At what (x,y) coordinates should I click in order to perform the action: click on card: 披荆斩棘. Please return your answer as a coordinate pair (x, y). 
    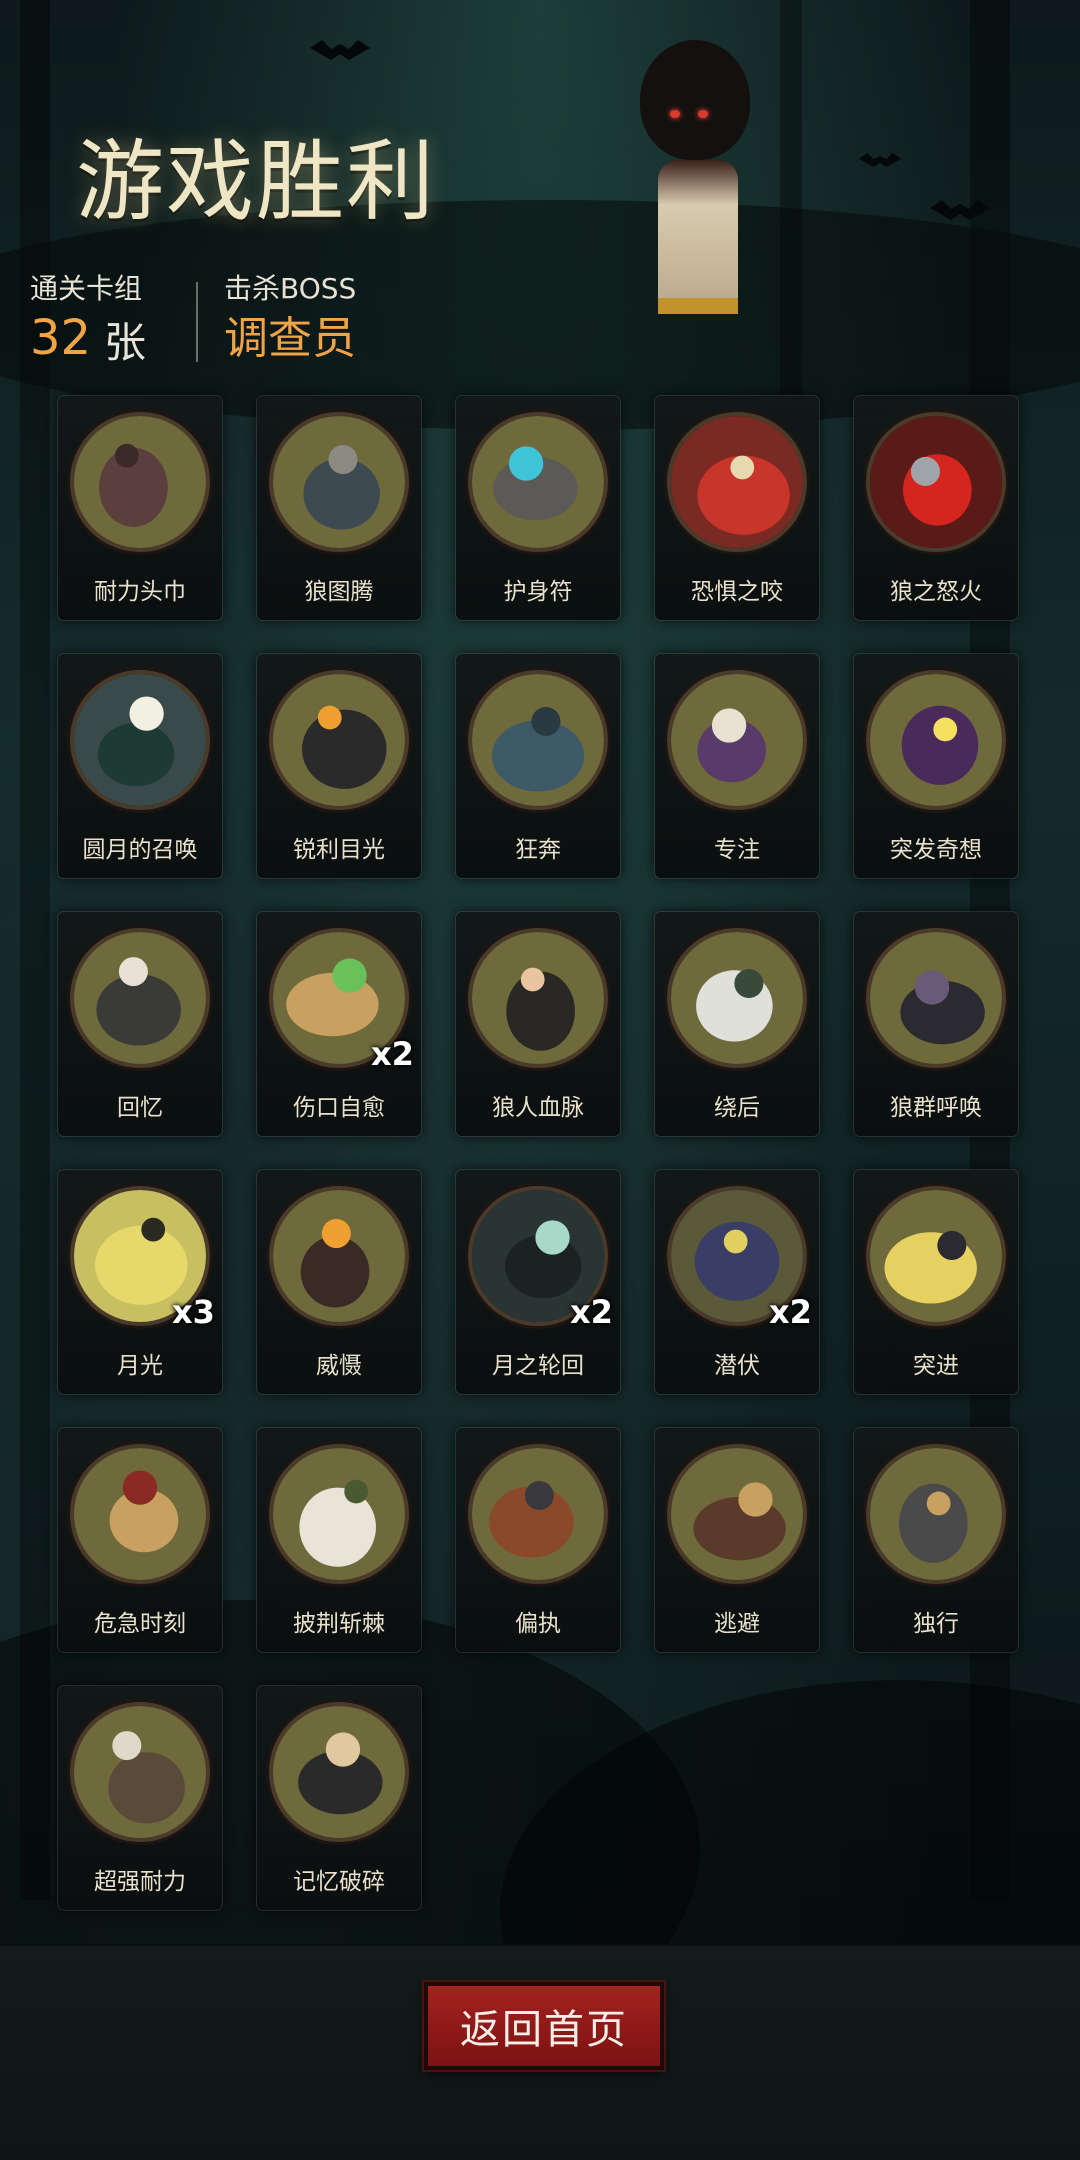
    Looking at the image, I should click on (339, 1540).